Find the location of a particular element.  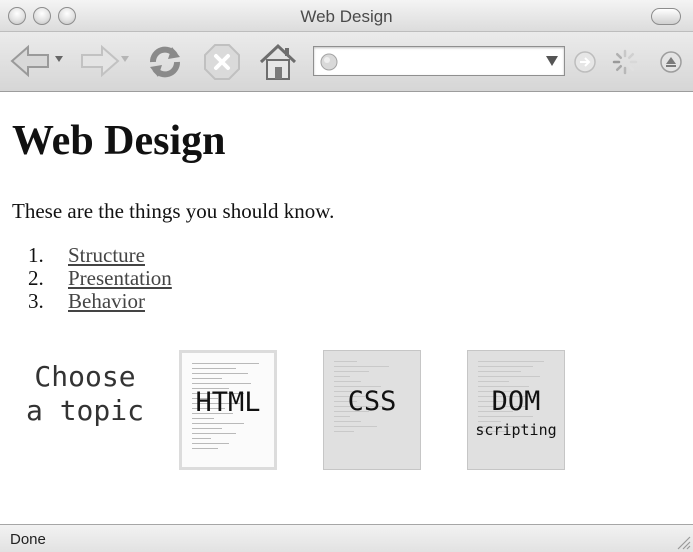

globe-icon is located at coordinates (329, 62).